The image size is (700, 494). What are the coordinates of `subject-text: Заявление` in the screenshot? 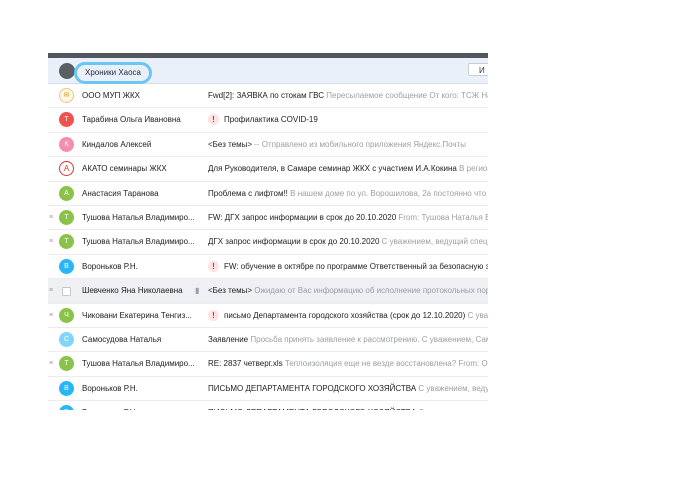 It's located at (228, 339).